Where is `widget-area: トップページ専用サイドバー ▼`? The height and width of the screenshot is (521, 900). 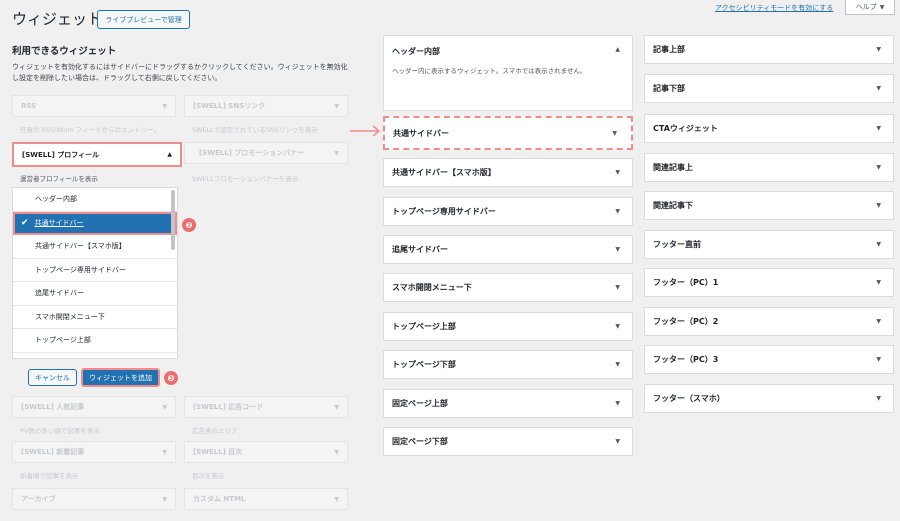 widget-area: トップページ専用サイドバー ▼ is located at coordinates (508, 211).